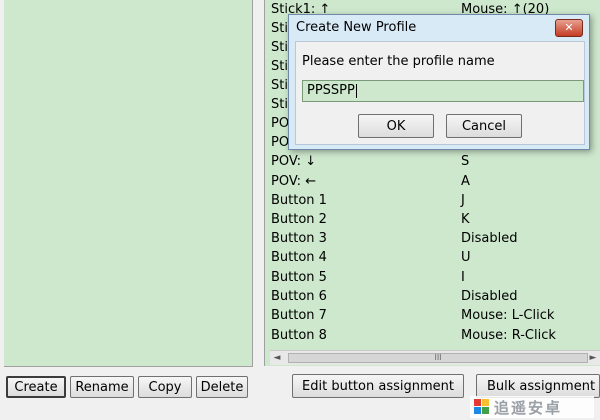 The width and height of the screenshot is (600, 420). What do you see at coordinates (299, 315) in the screenshot?
I see `mapping-key: Button 7` at bounding box center [299, 315].